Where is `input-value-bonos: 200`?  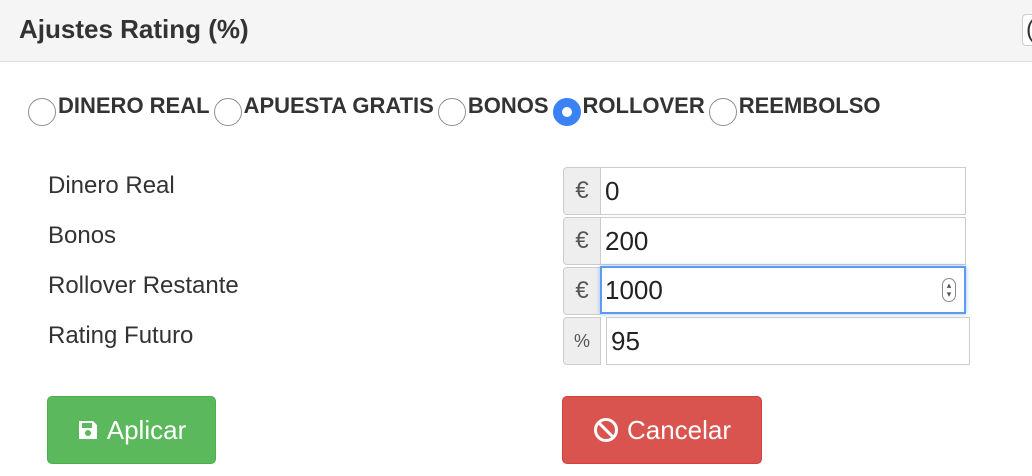
input-value-bonos: 200 is located at coordinates (627, 240).